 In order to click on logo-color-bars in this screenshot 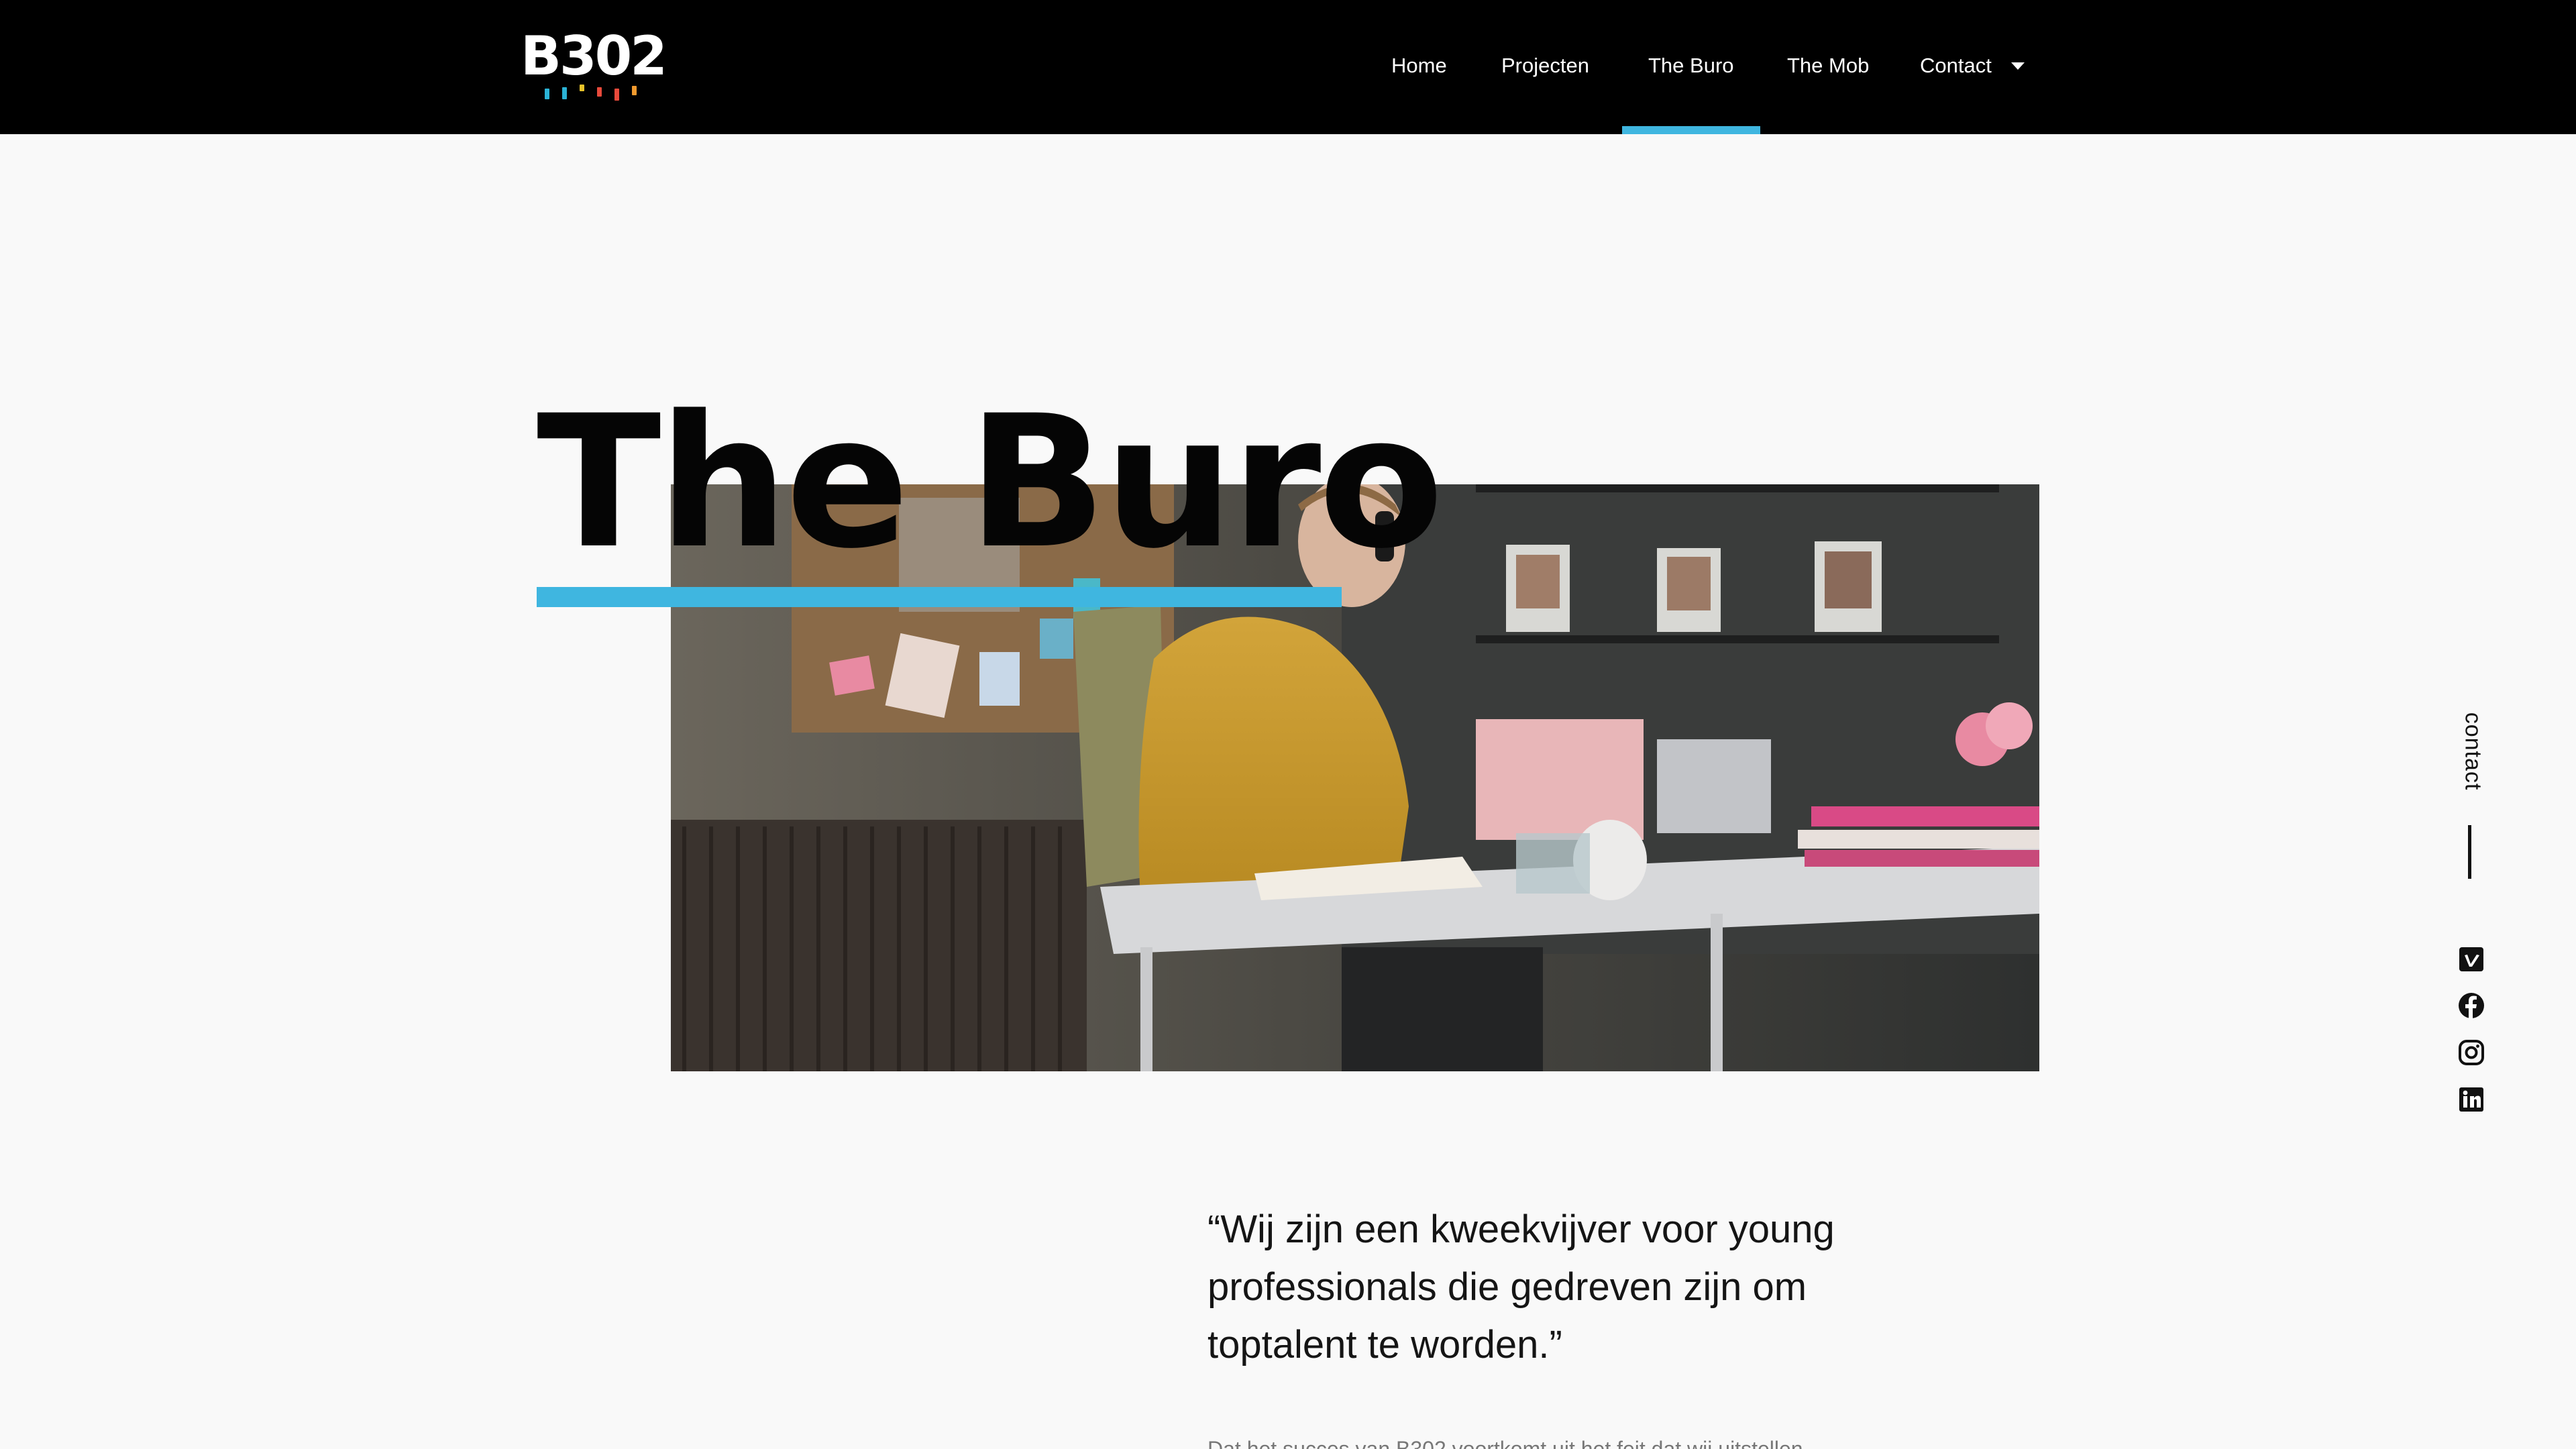, I will do `click(595, 95)`.